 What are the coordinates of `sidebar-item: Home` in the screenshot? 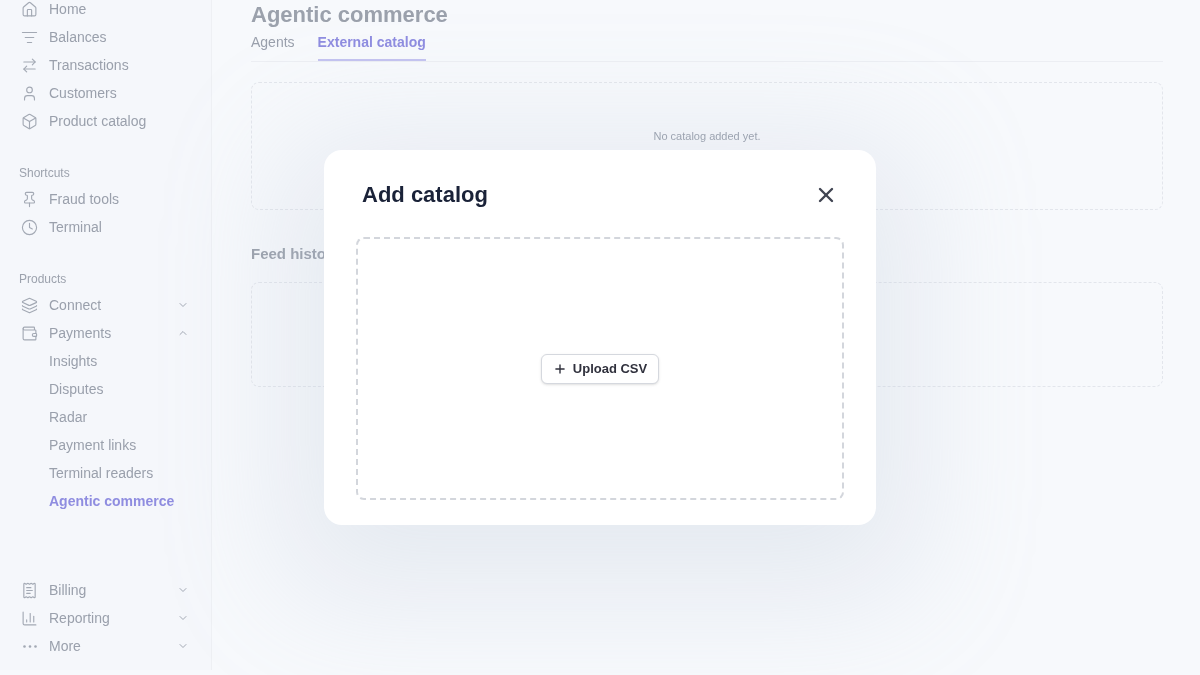 It's located at (68, 10).